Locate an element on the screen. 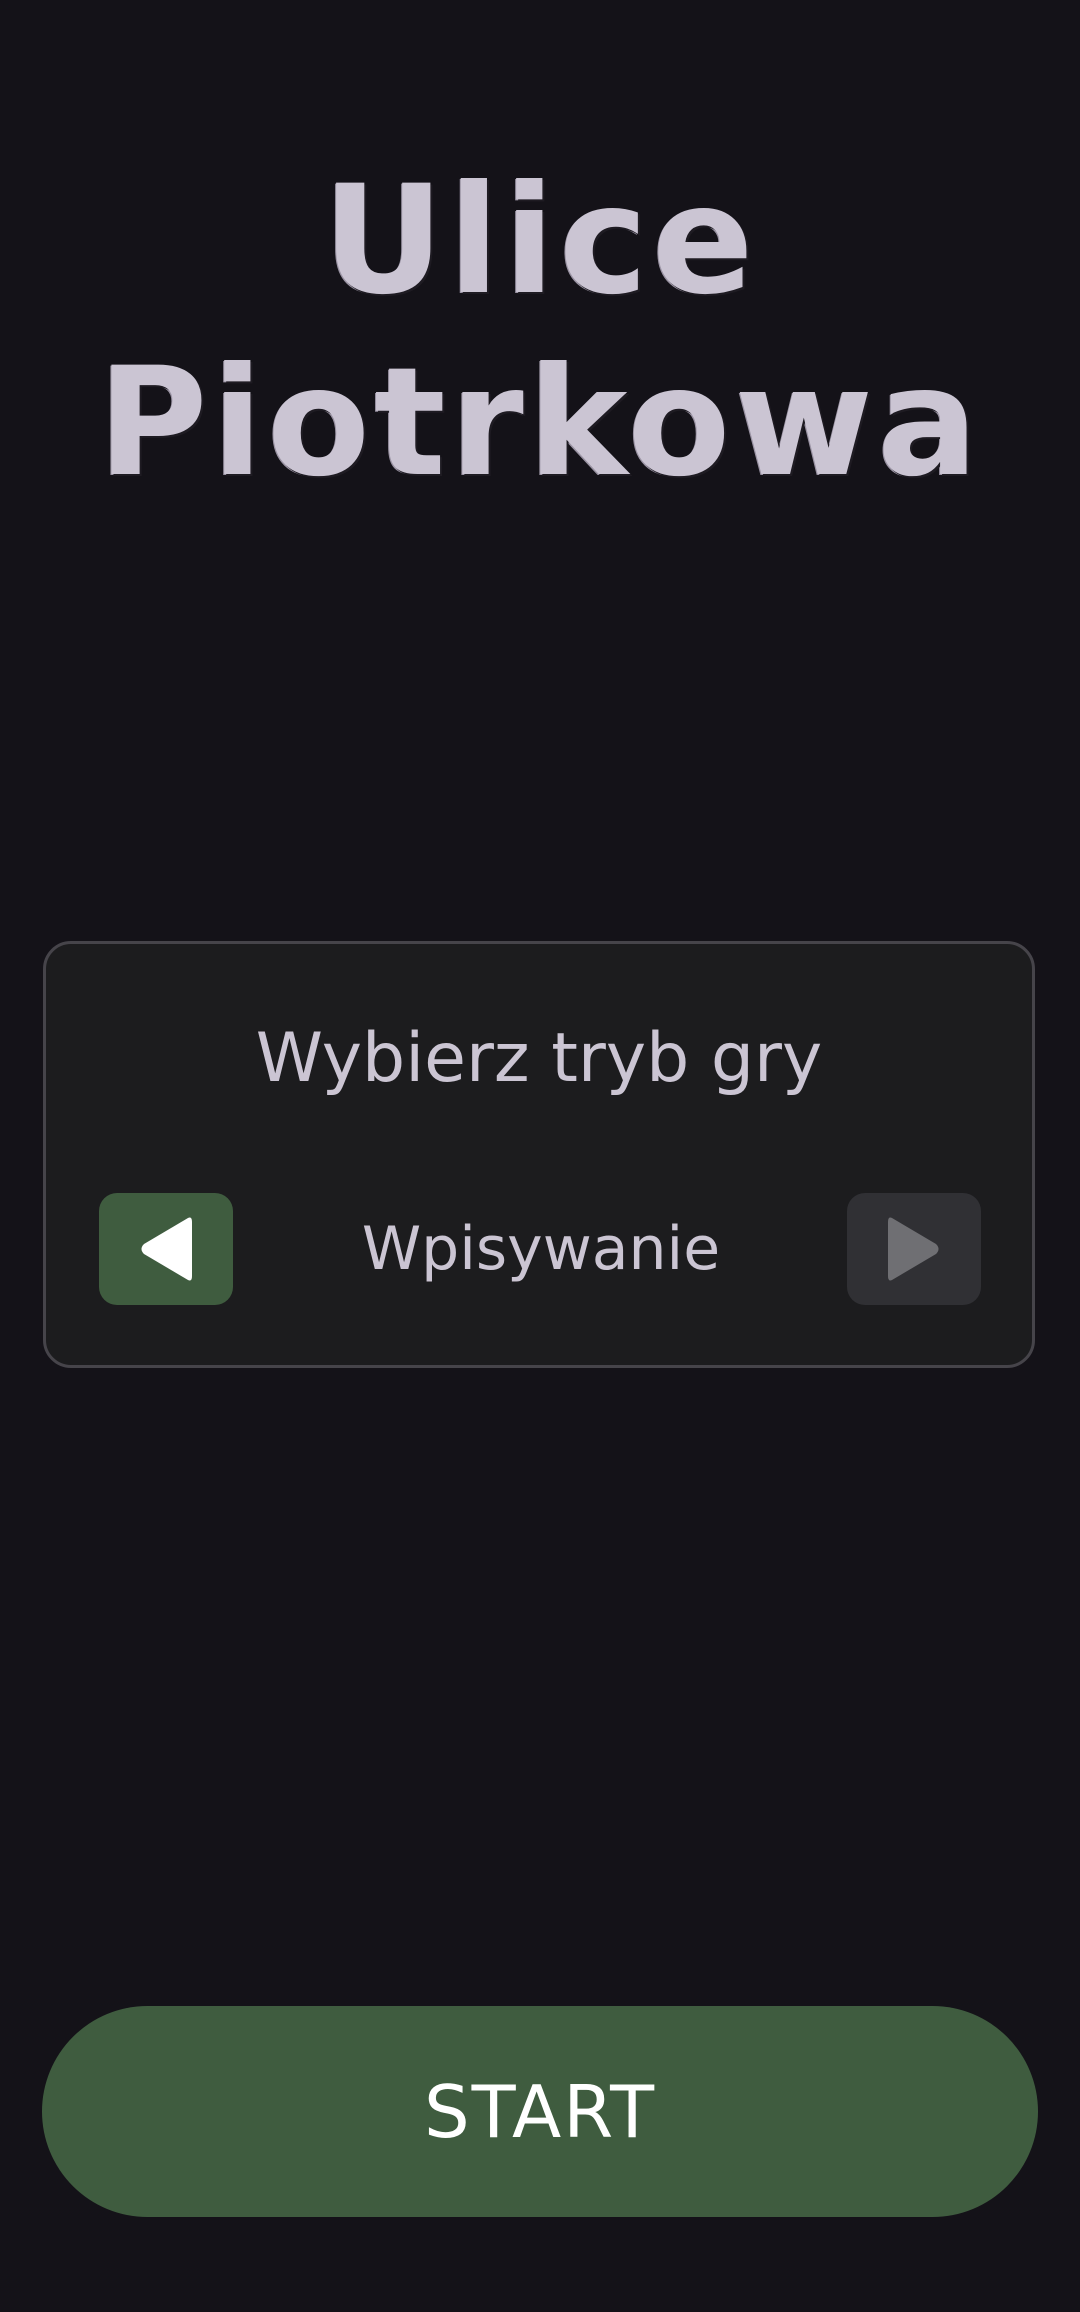 Image resolution: width=1080 pixels, height=2312 pixels. current-game-mode: Wpisywanie is located at coordinates (541, 1249).